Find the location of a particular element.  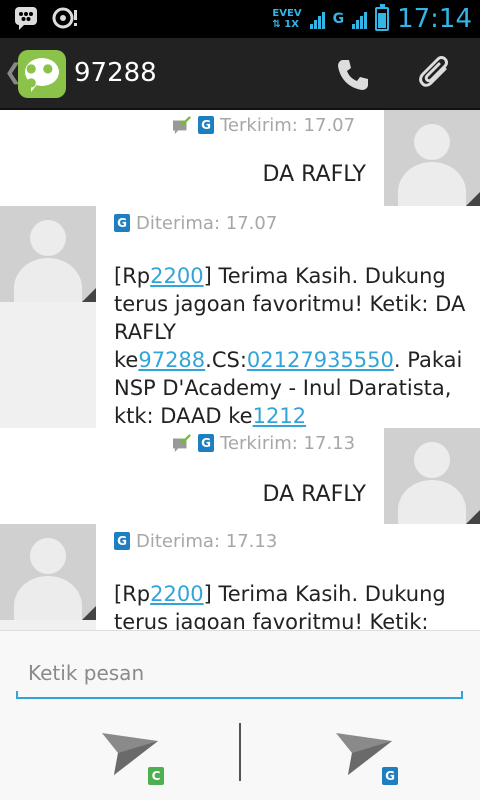

attach-button is located at coordinates (437, 75).